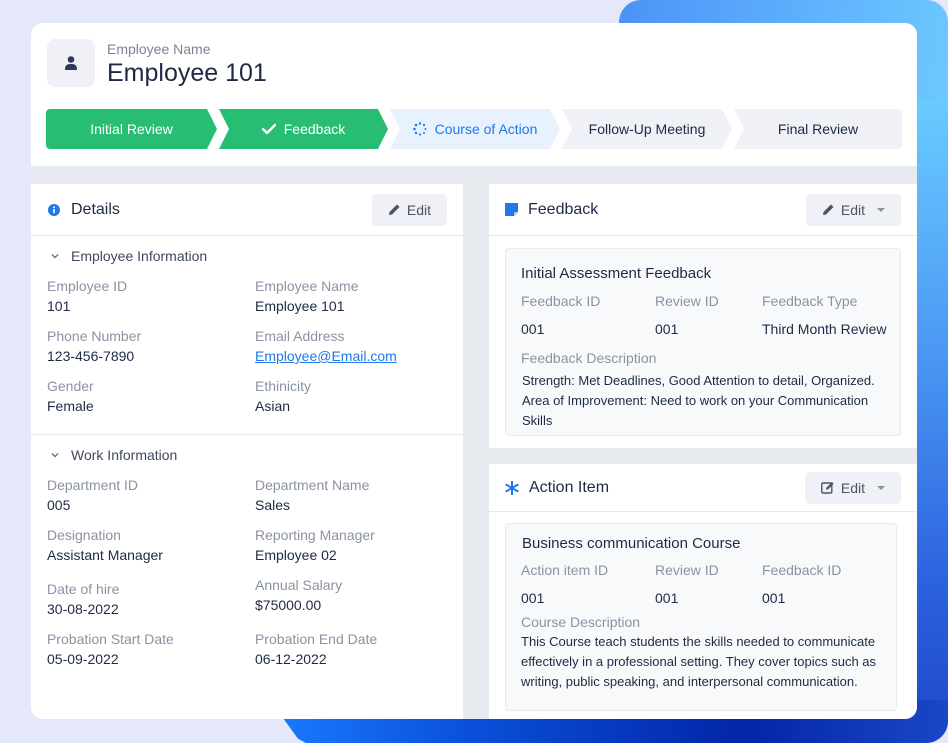 This screenshot has height=743, width=948. I want to click on details-header: Details Edit, so click(247, 210).